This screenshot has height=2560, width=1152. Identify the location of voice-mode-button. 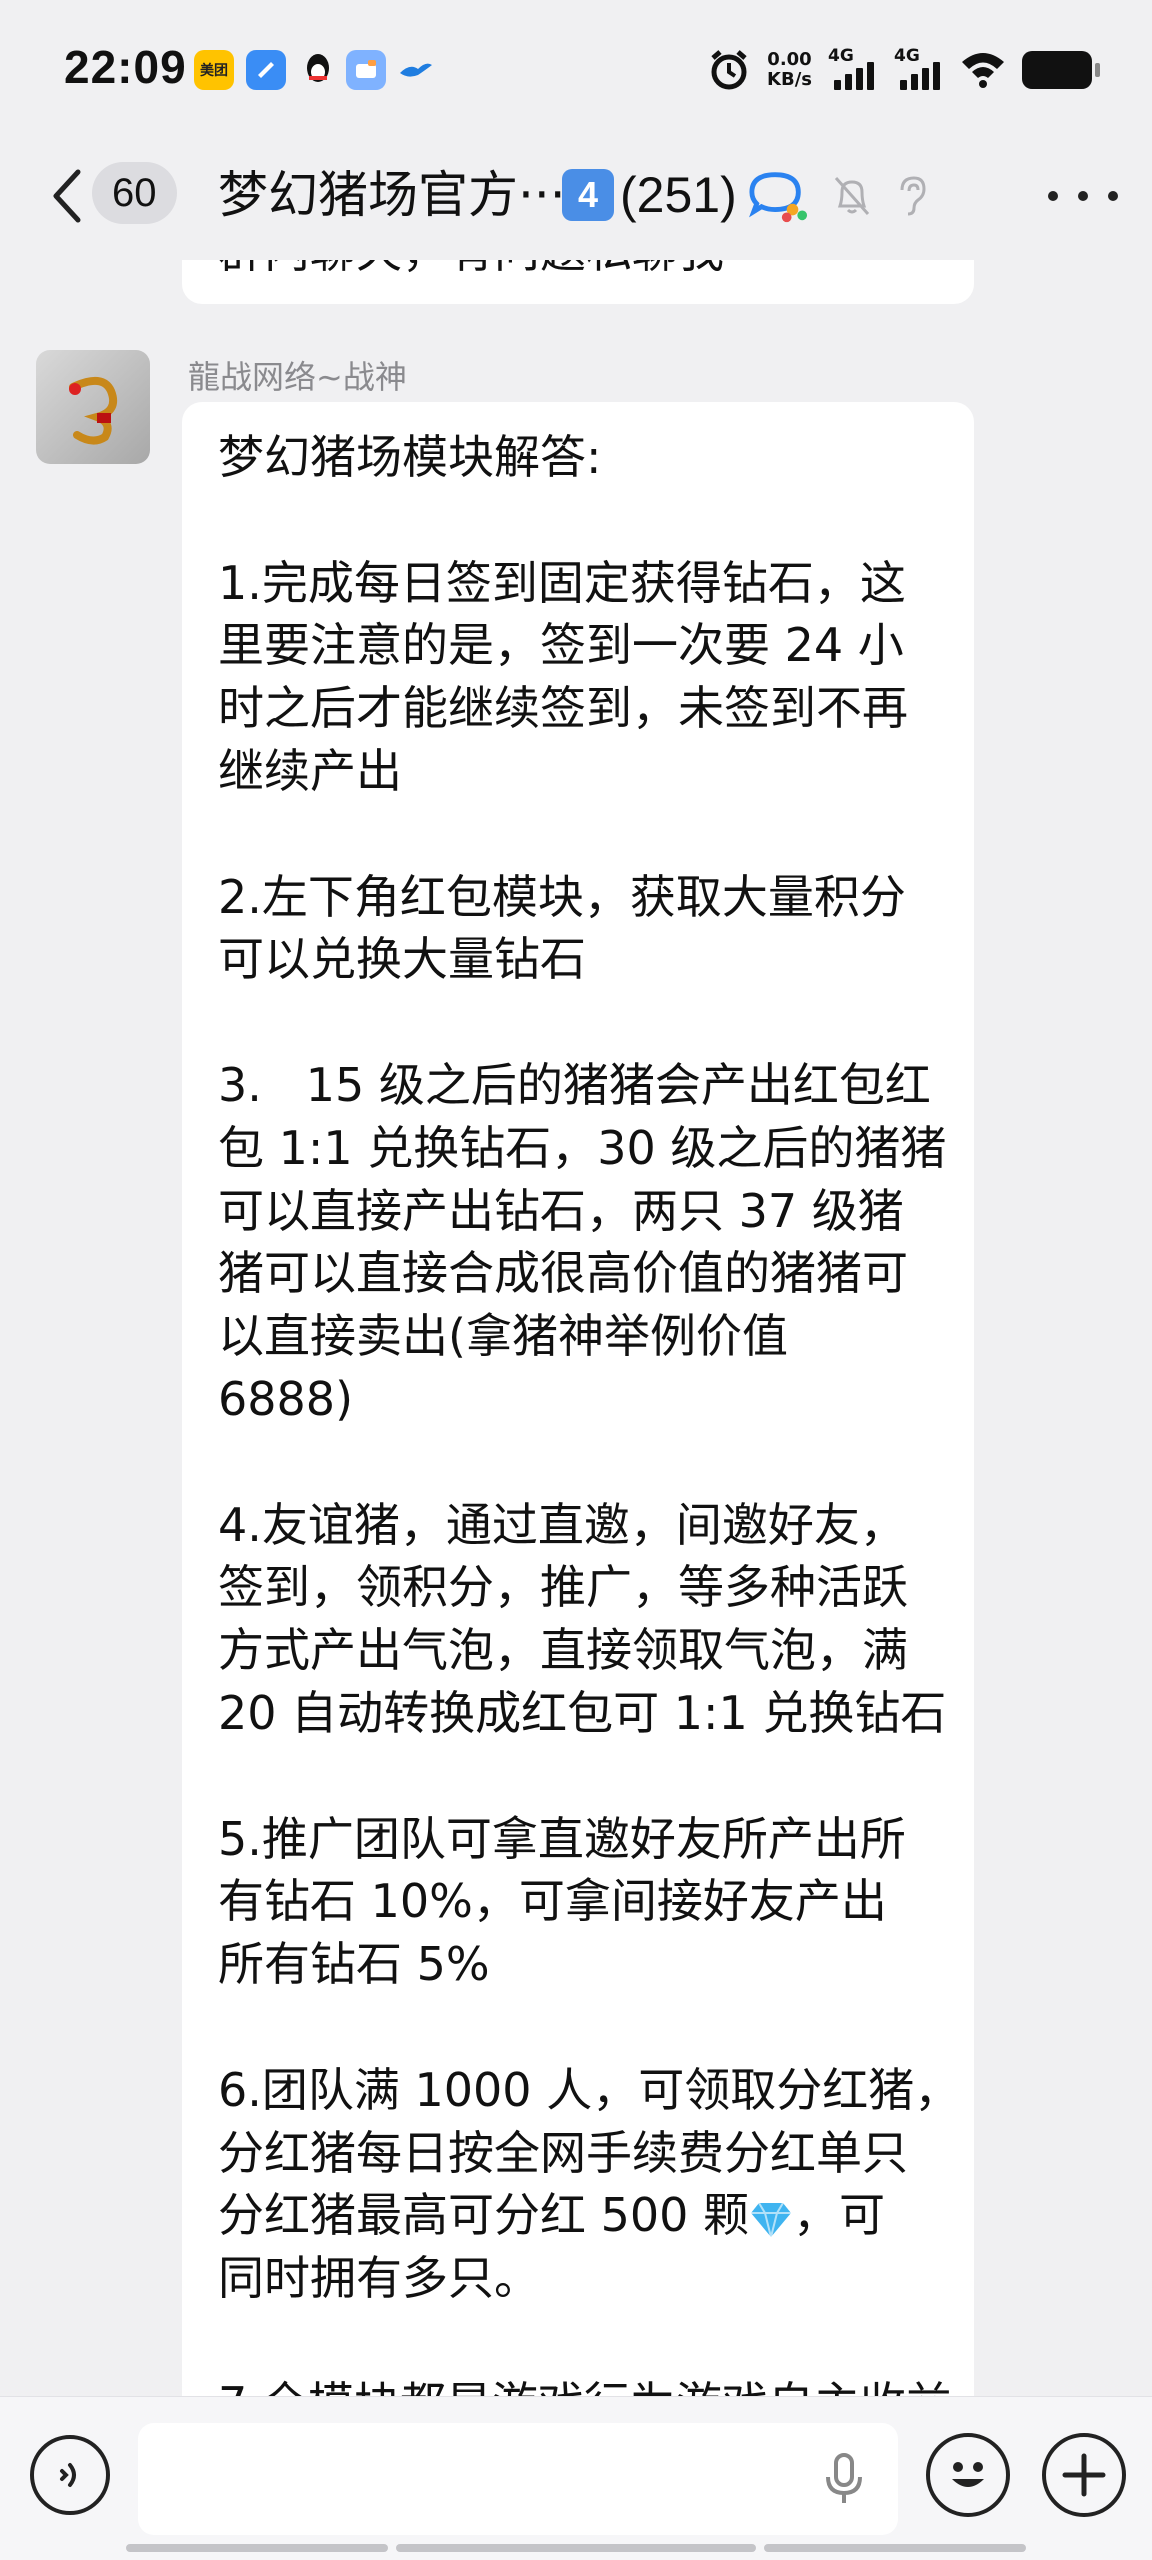
(70, 2475).